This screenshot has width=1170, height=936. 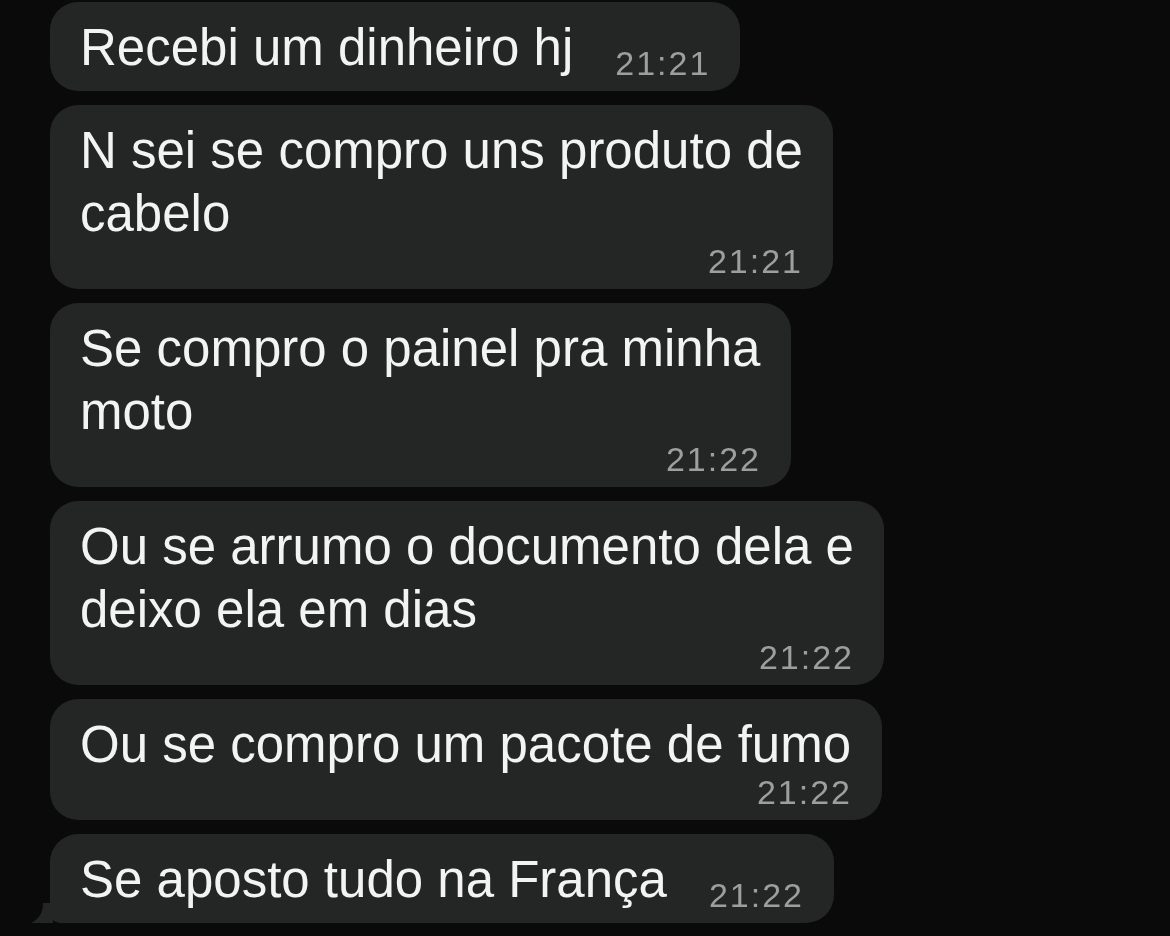 I want to click on message-text: Se compro o painel pra minha moto, so click(x=420, y=380).